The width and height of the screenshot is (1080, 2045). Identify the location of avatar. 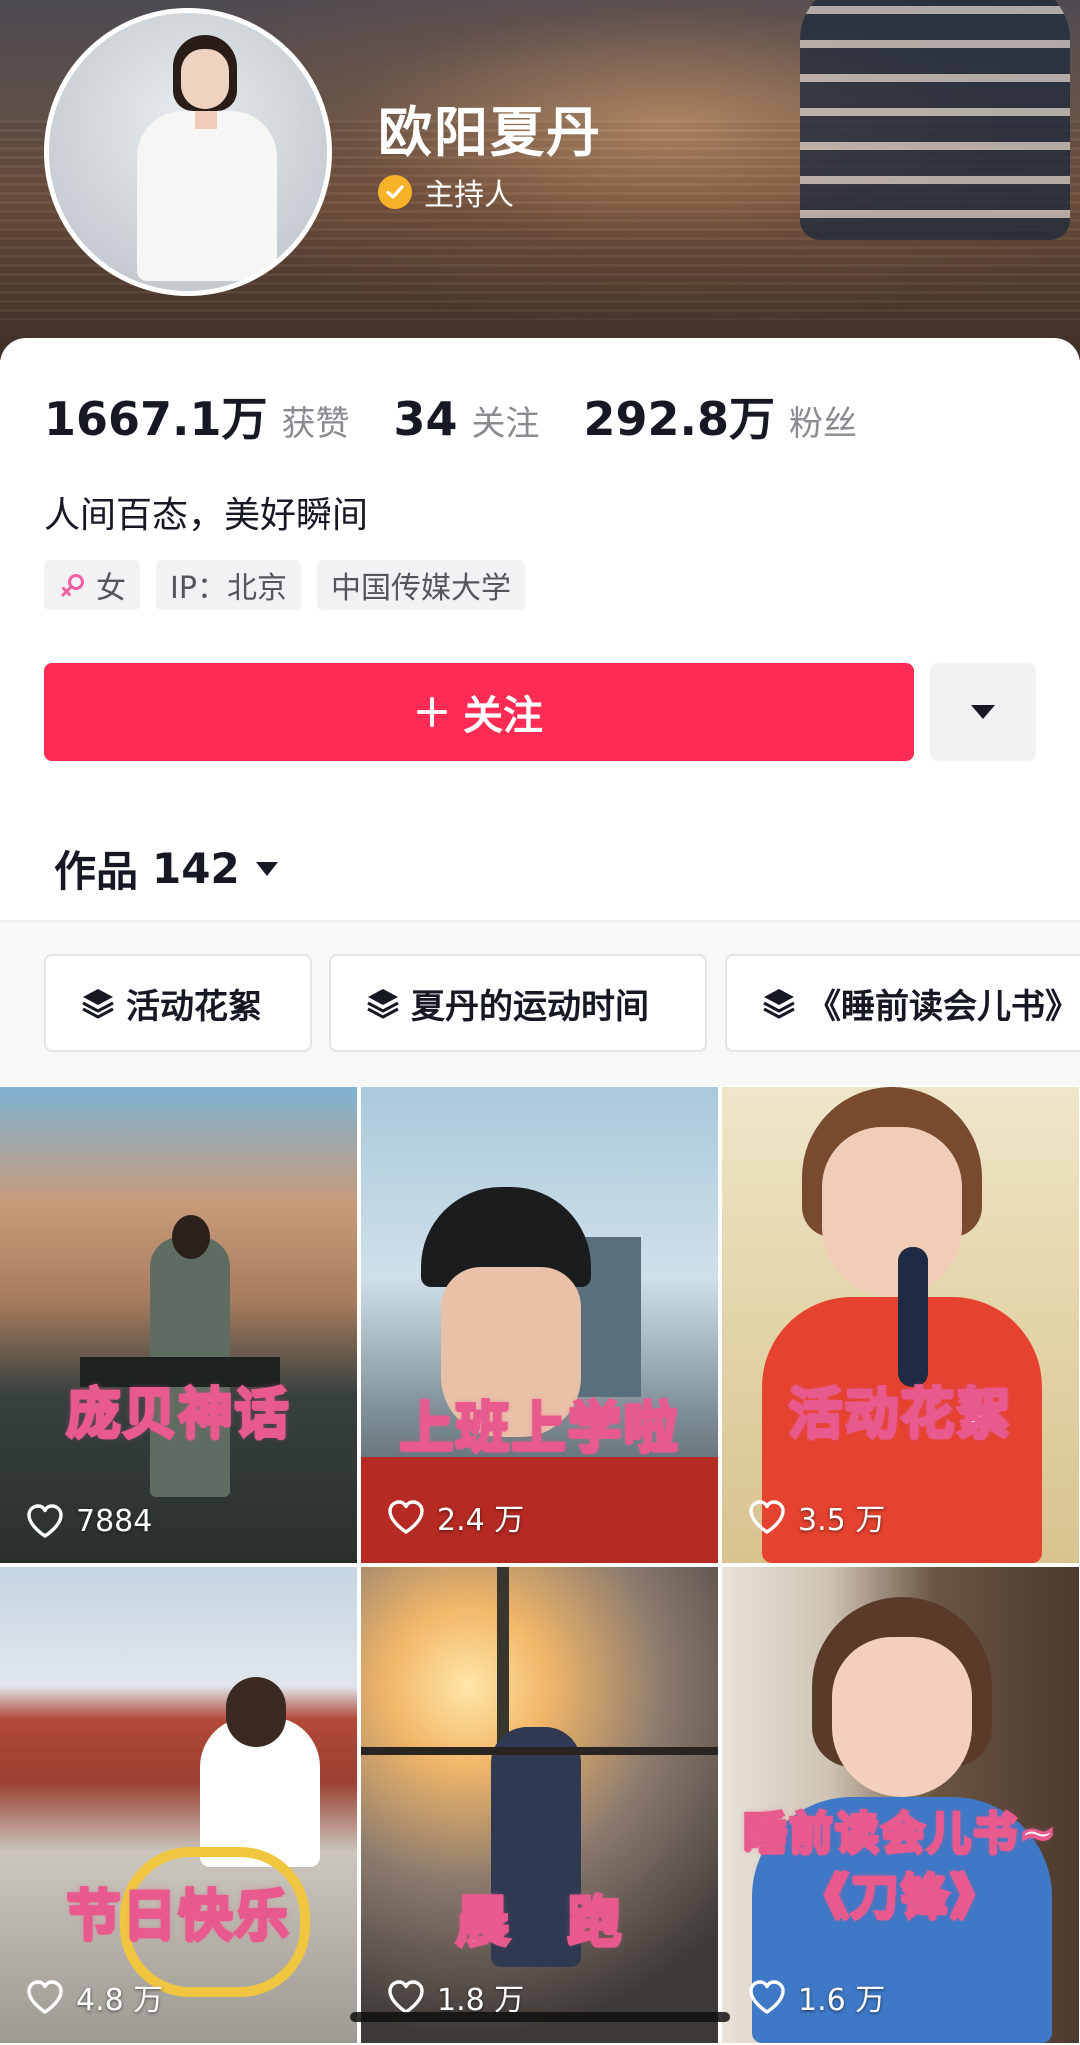
(188, 152).